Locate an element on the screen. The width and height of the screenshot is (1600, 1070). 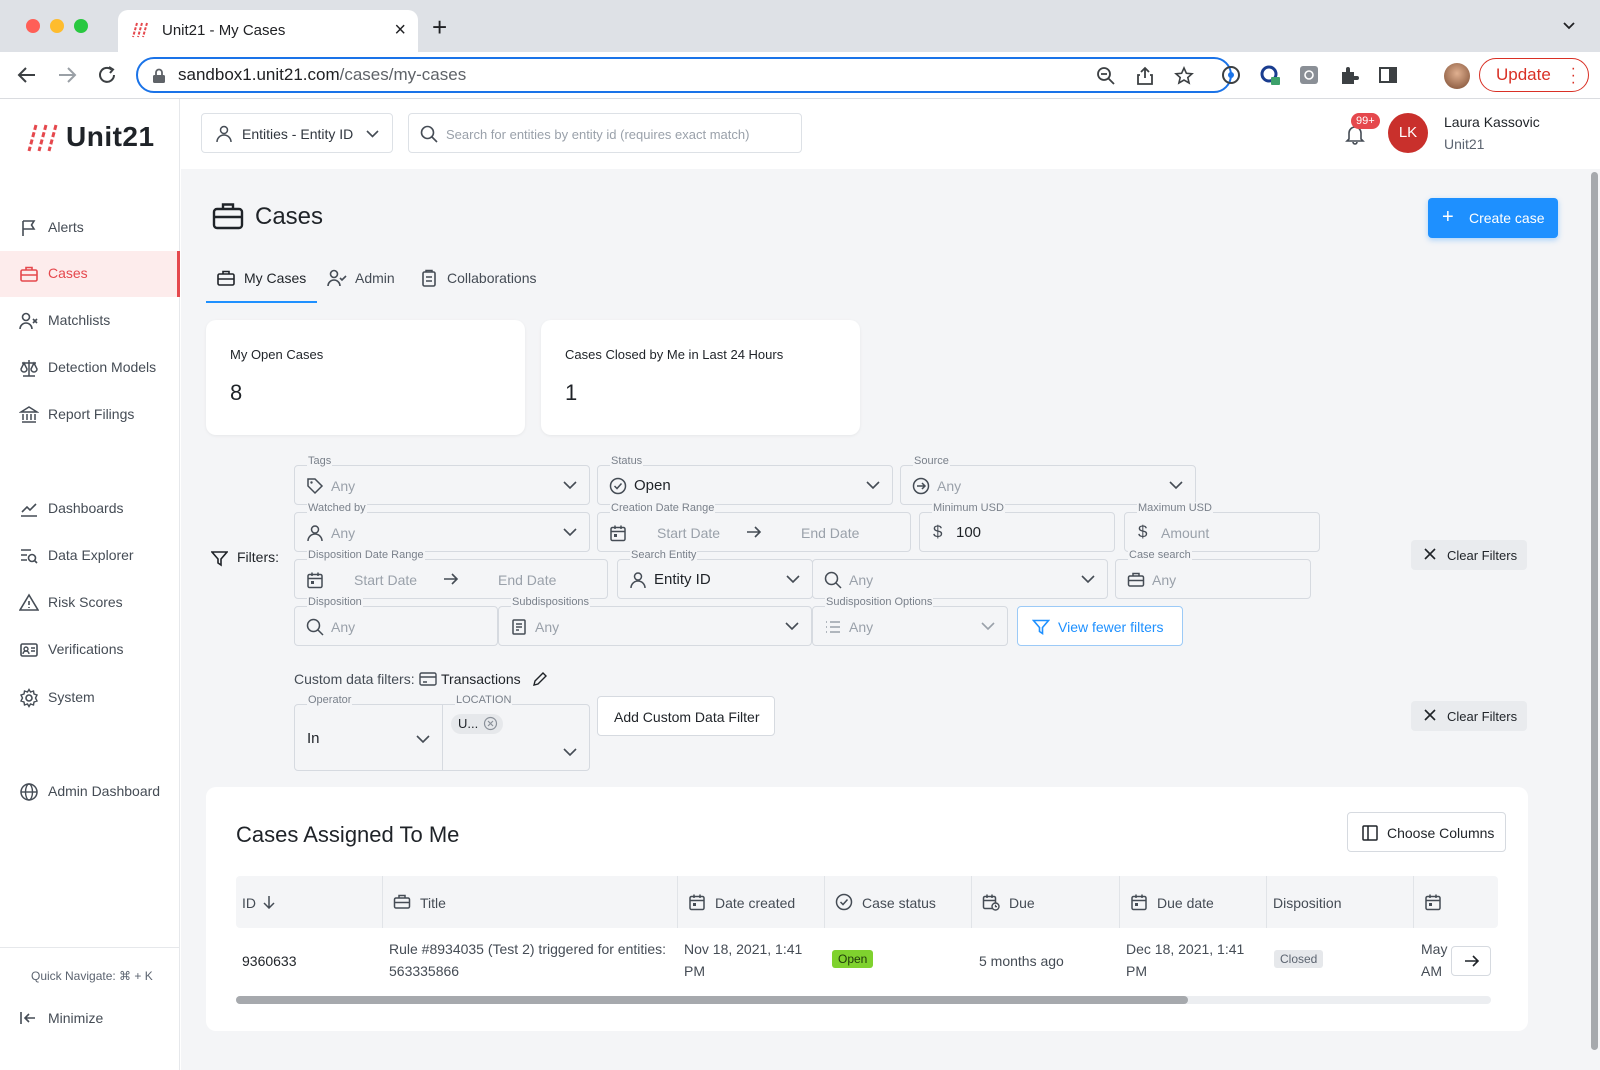
share-icon is located at coordinates (1145, 76).